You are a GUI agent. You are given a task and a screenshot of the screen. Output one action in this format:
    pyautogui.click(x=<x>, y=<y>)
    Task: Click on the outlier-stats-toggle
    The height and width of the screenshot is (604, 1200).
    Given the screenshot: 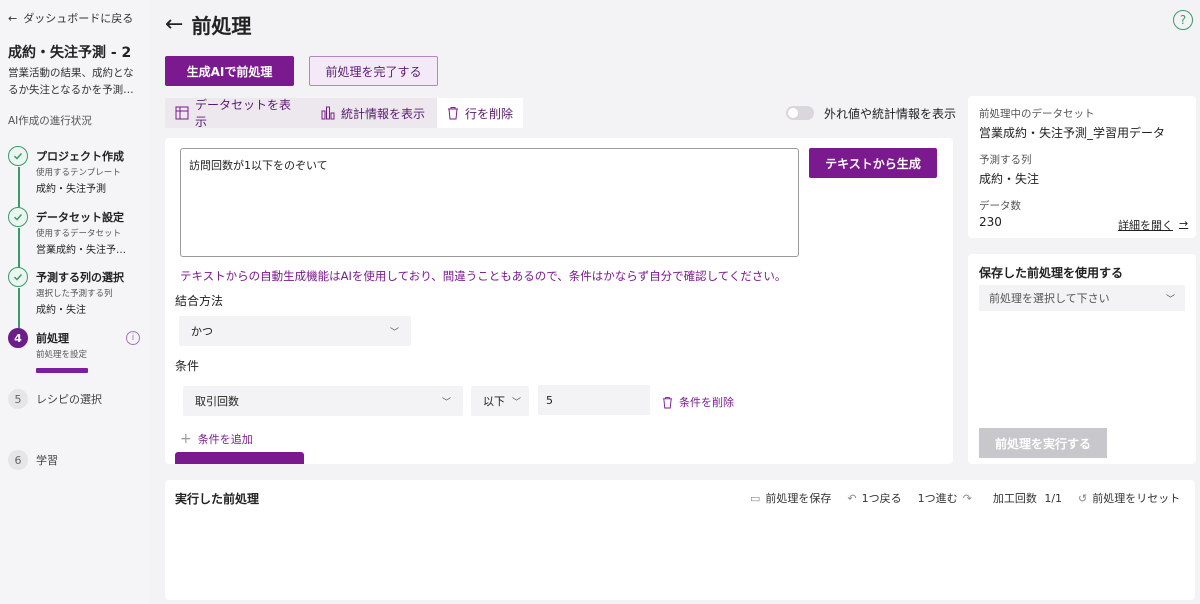 What is the action you would take?
    pyautogui.click(x=800, y=113)
    